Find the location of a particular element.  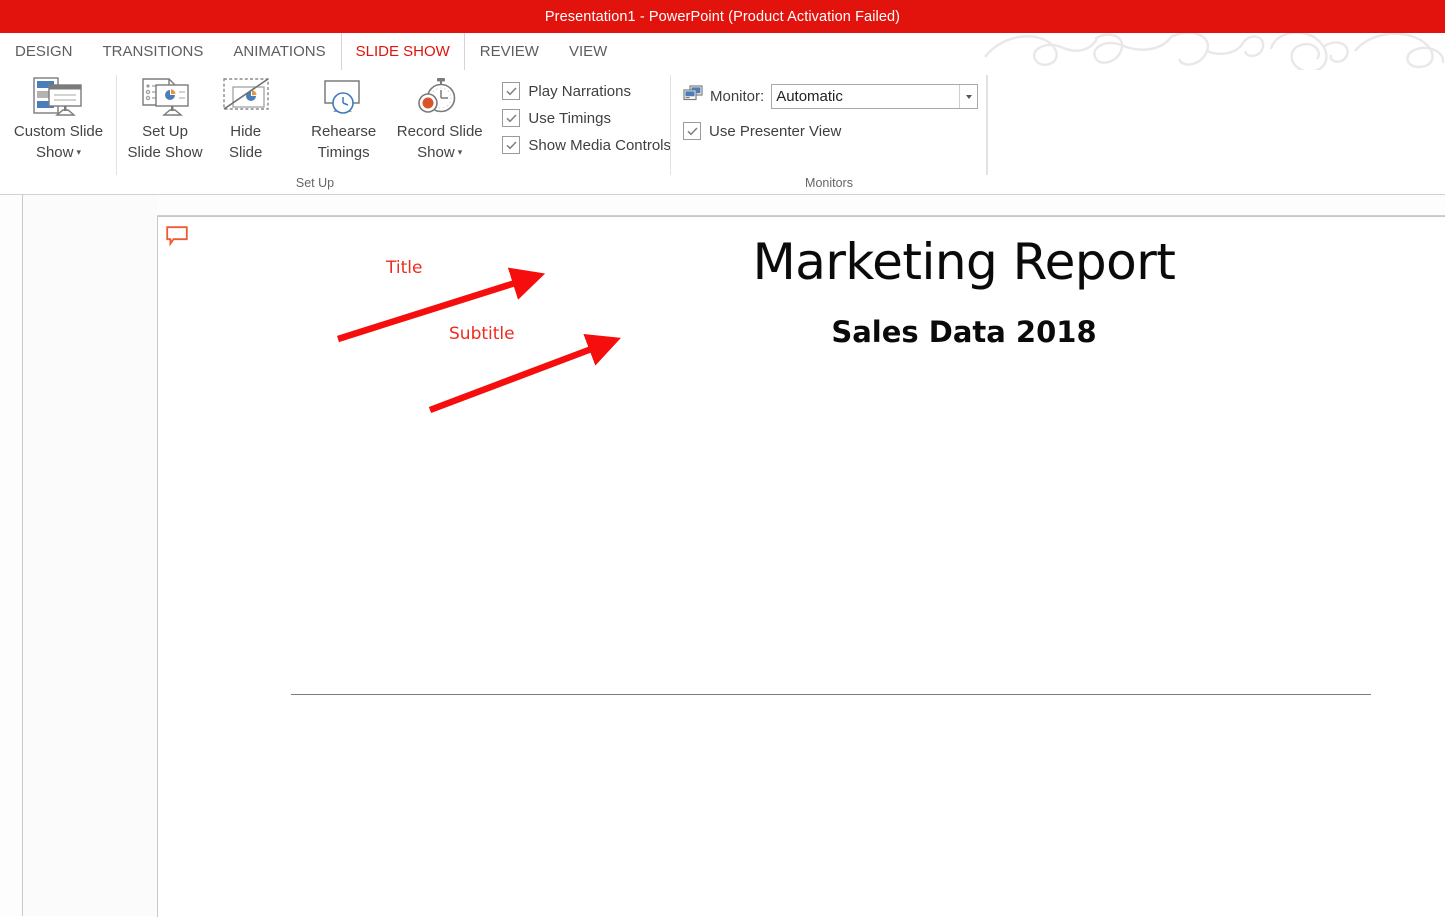

record-slide-show-label: Record Slide Show is located at coordinates (439, 142).